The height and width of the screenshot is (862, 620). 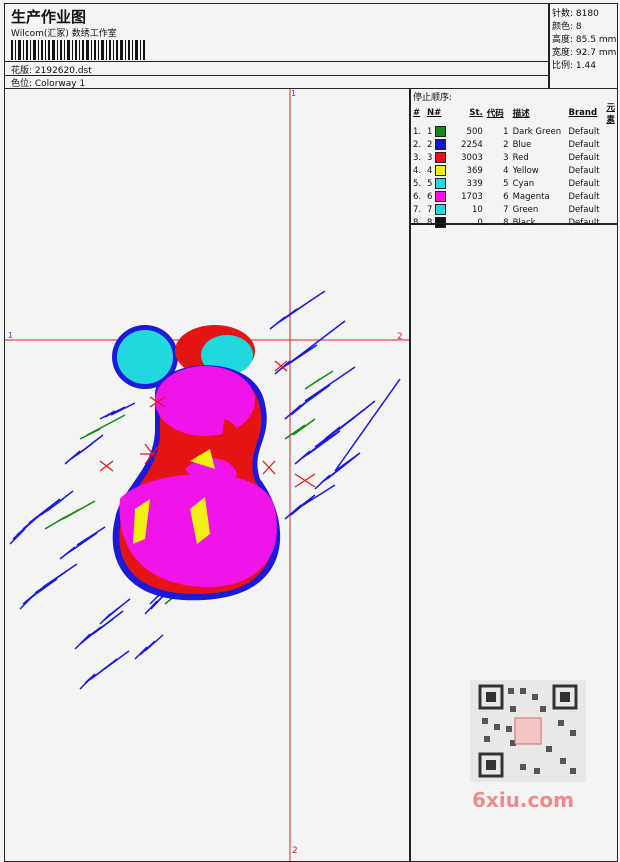 I want to click on table-header-row: # N# St. 代码 描述 Brand 元素, so click(x=514, y=113).